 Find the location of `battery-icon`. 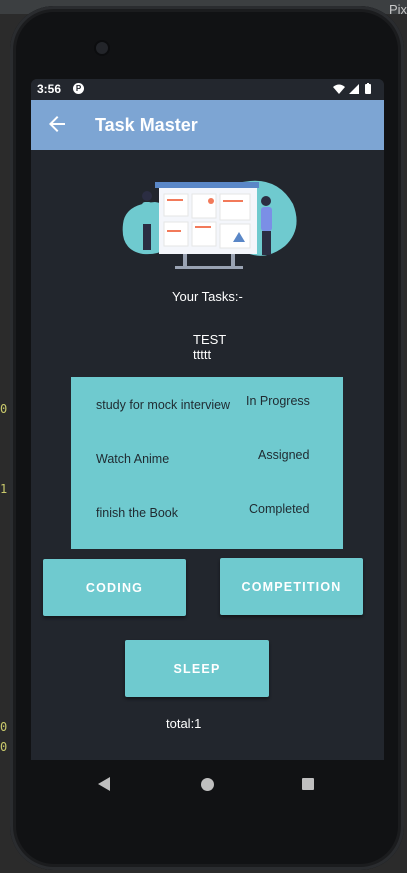

battery-icon is located at coordinates (368, 88).